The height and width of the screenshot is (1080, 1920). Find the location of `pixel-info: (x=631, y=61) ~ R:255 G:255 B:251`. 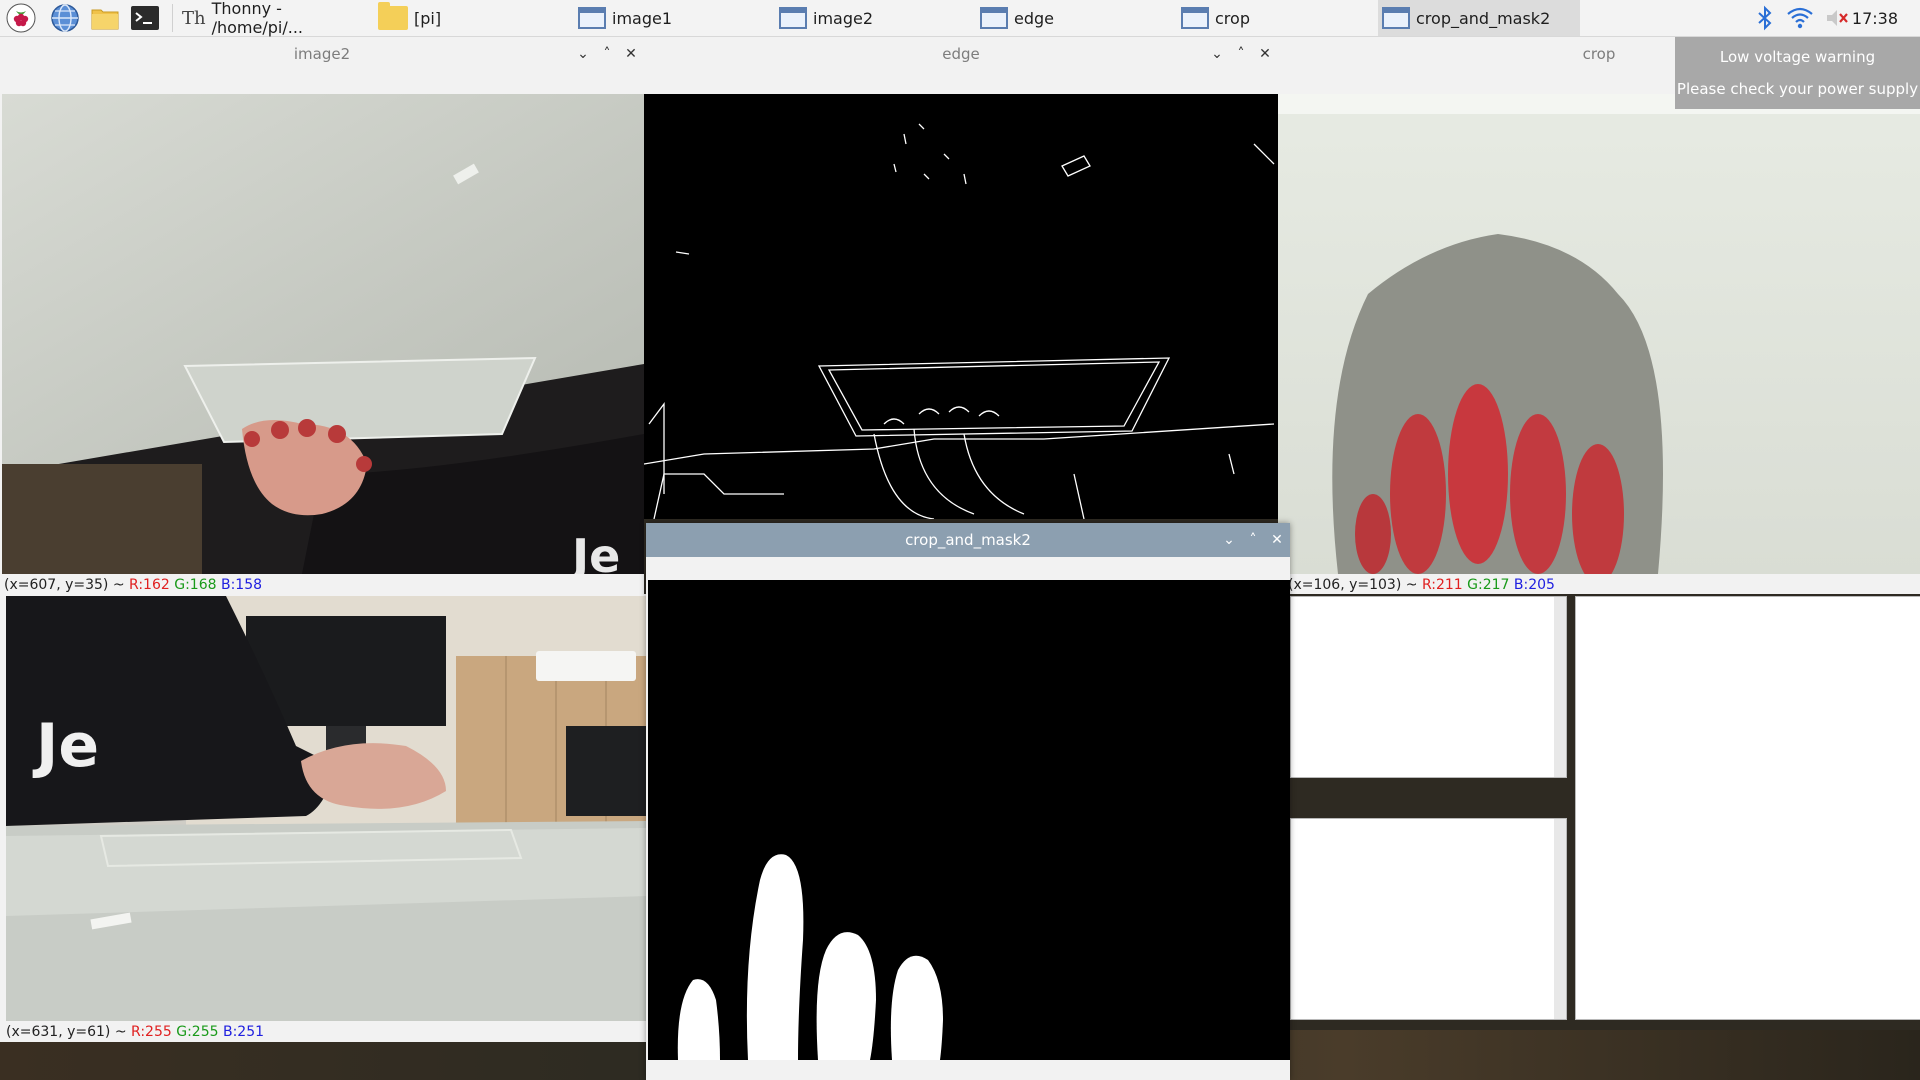

pixel-info: (x=631, y=61) ~ R:255 G:255 B:251 is located at coordinates (135, 1032).